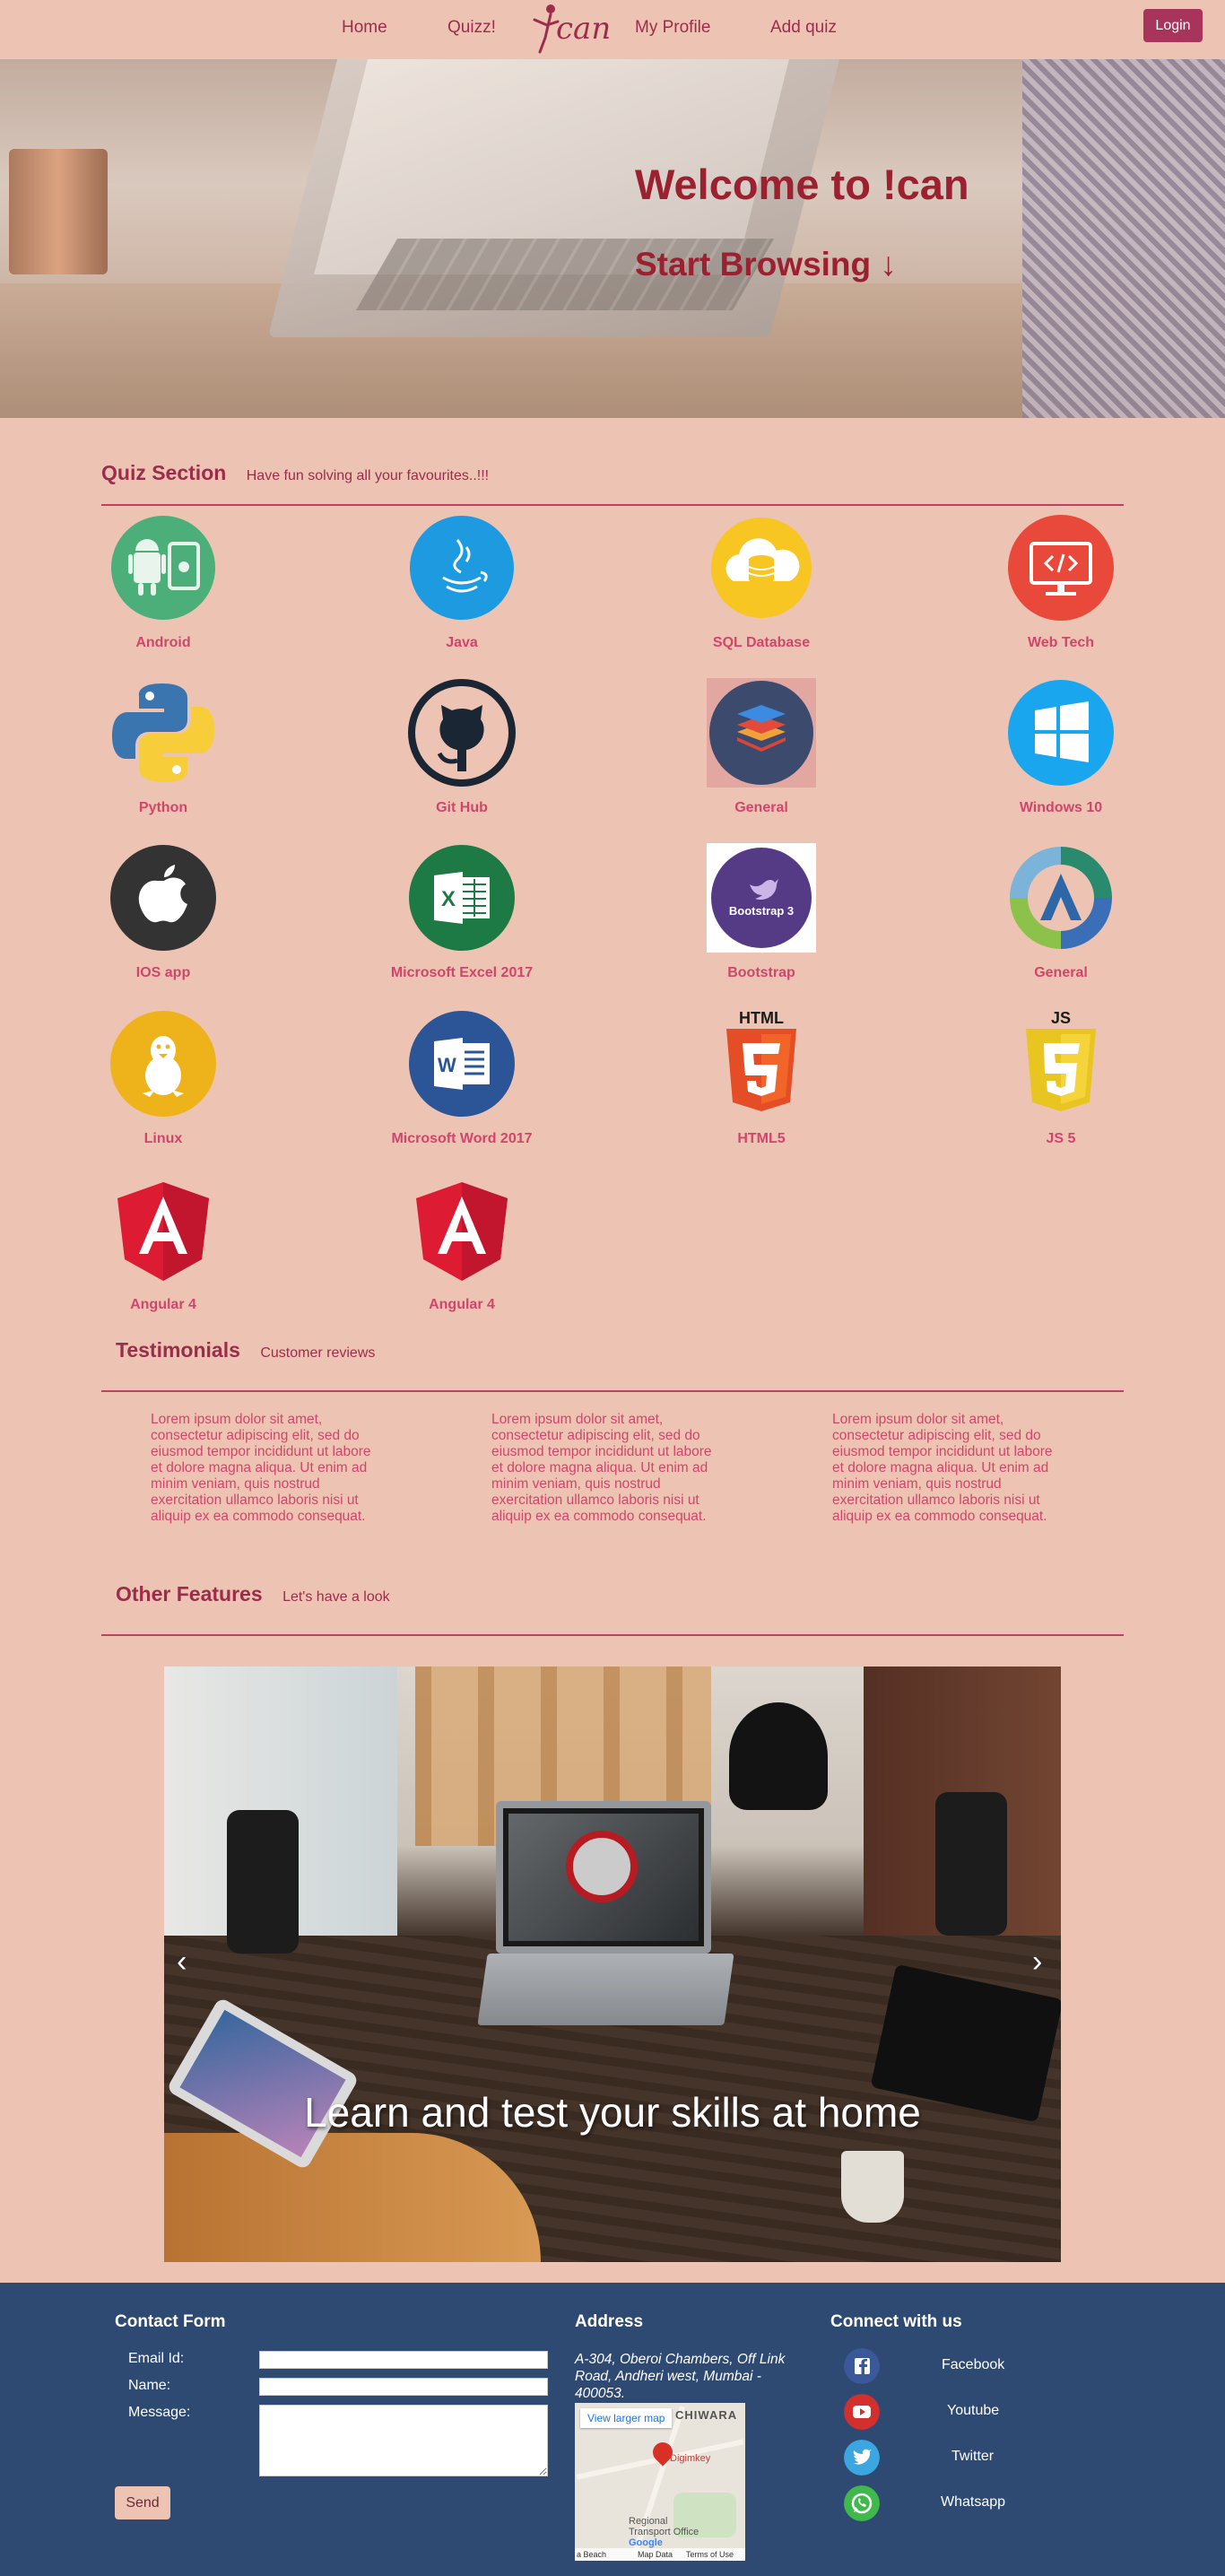 The height and width of the screenshot is (2576, 1225). I want to click on quiz-card-html5: HTML HTML5, so click(761, 1078).